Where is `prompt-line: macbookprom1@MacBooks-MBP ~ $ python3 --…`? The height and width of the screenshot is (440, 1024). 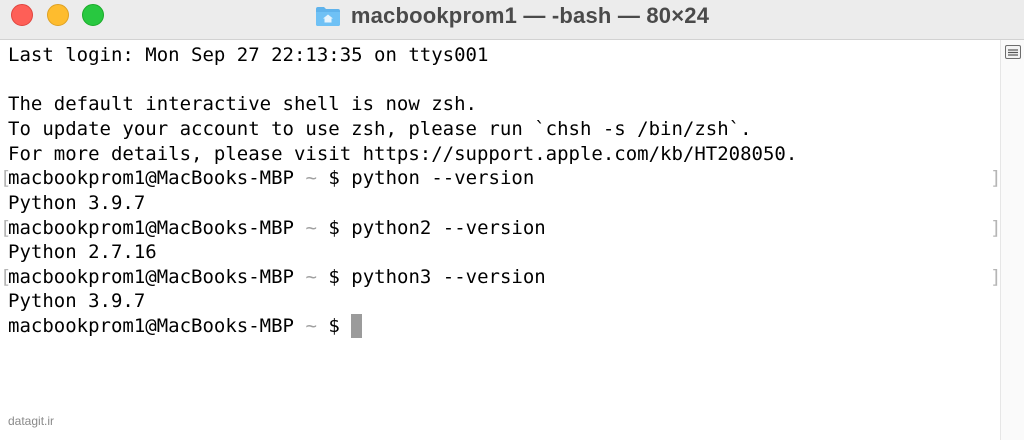 prompt-line: macbookprom1@MacBooks-MBP ~ $ python3 --… is located at coordinates (277, 277).